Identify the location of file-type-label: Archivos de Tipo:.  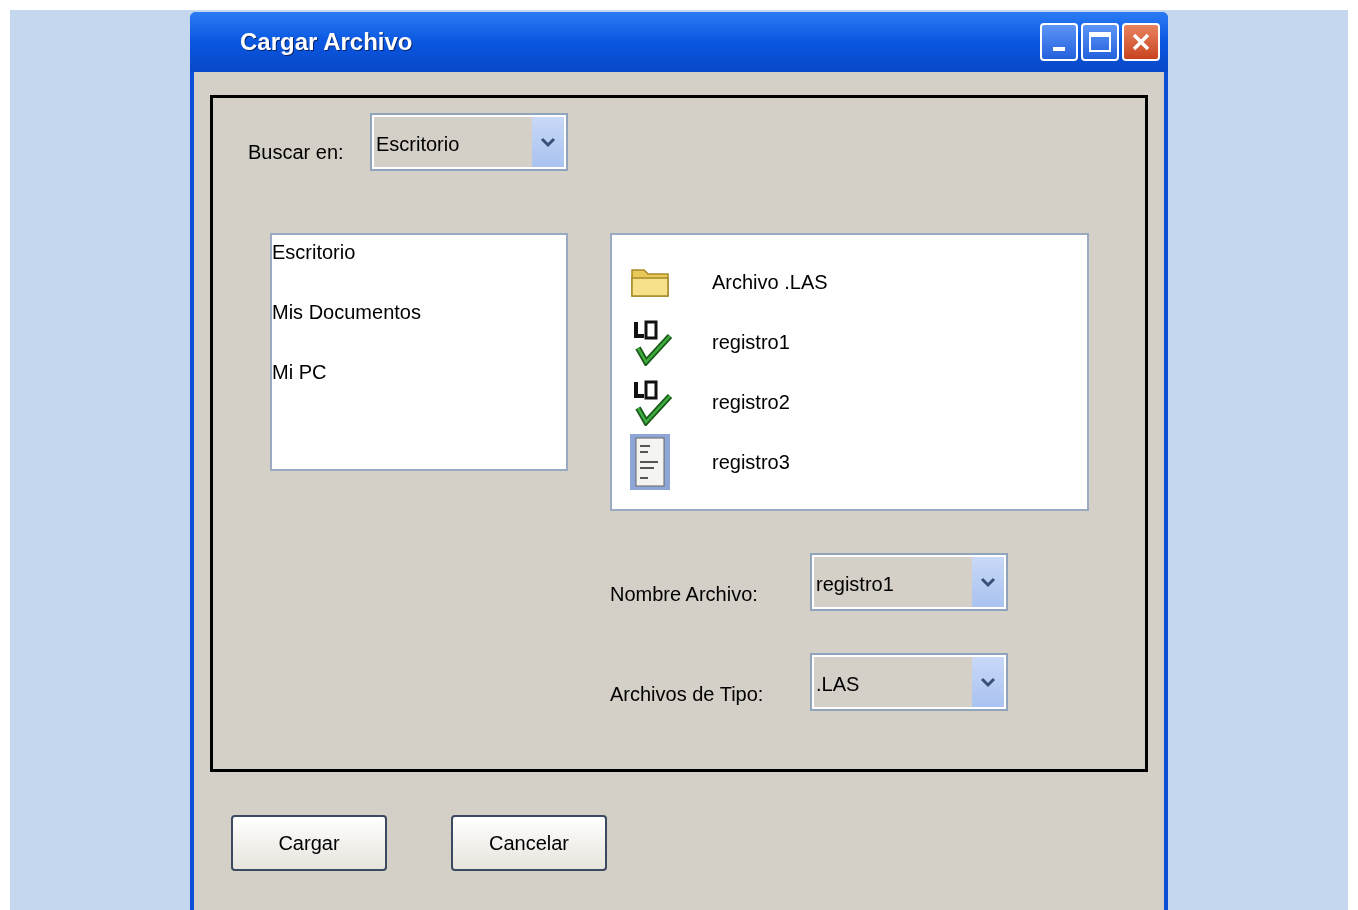
(687, 694).